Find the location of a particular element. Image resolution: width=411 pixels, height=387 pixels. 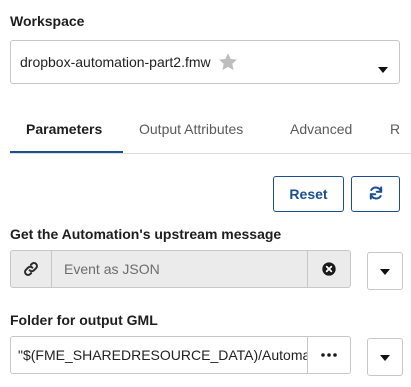

upstream-label: Get the Automation's upstream message is located at coordinates (146, 234).